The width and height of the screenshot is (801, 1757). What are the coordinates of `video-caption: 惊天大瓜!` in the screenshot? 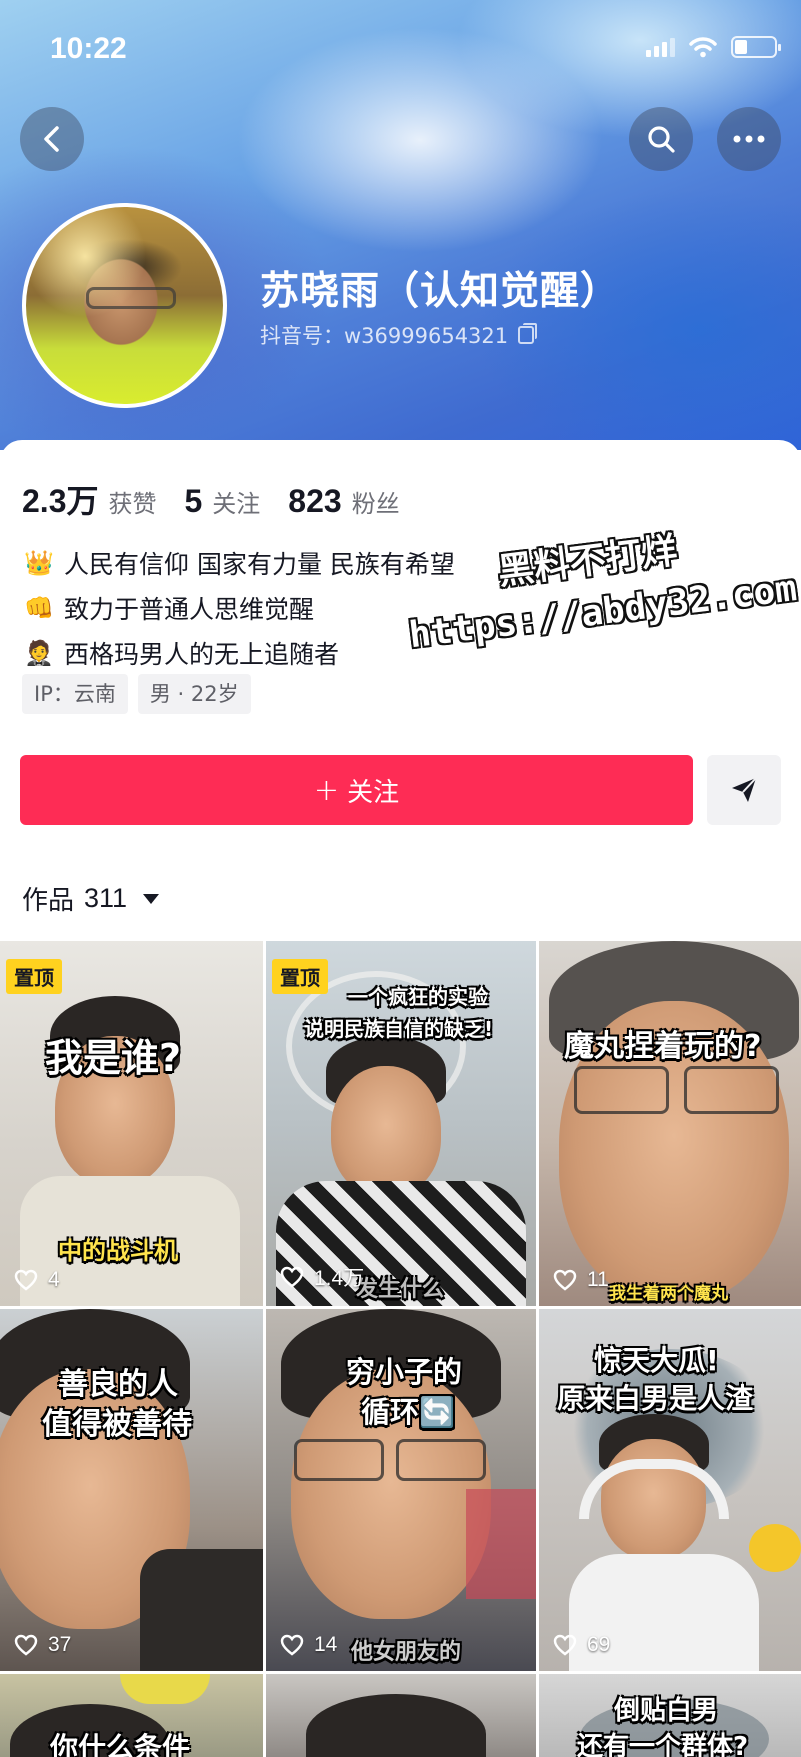 It's located at (656, 1360).